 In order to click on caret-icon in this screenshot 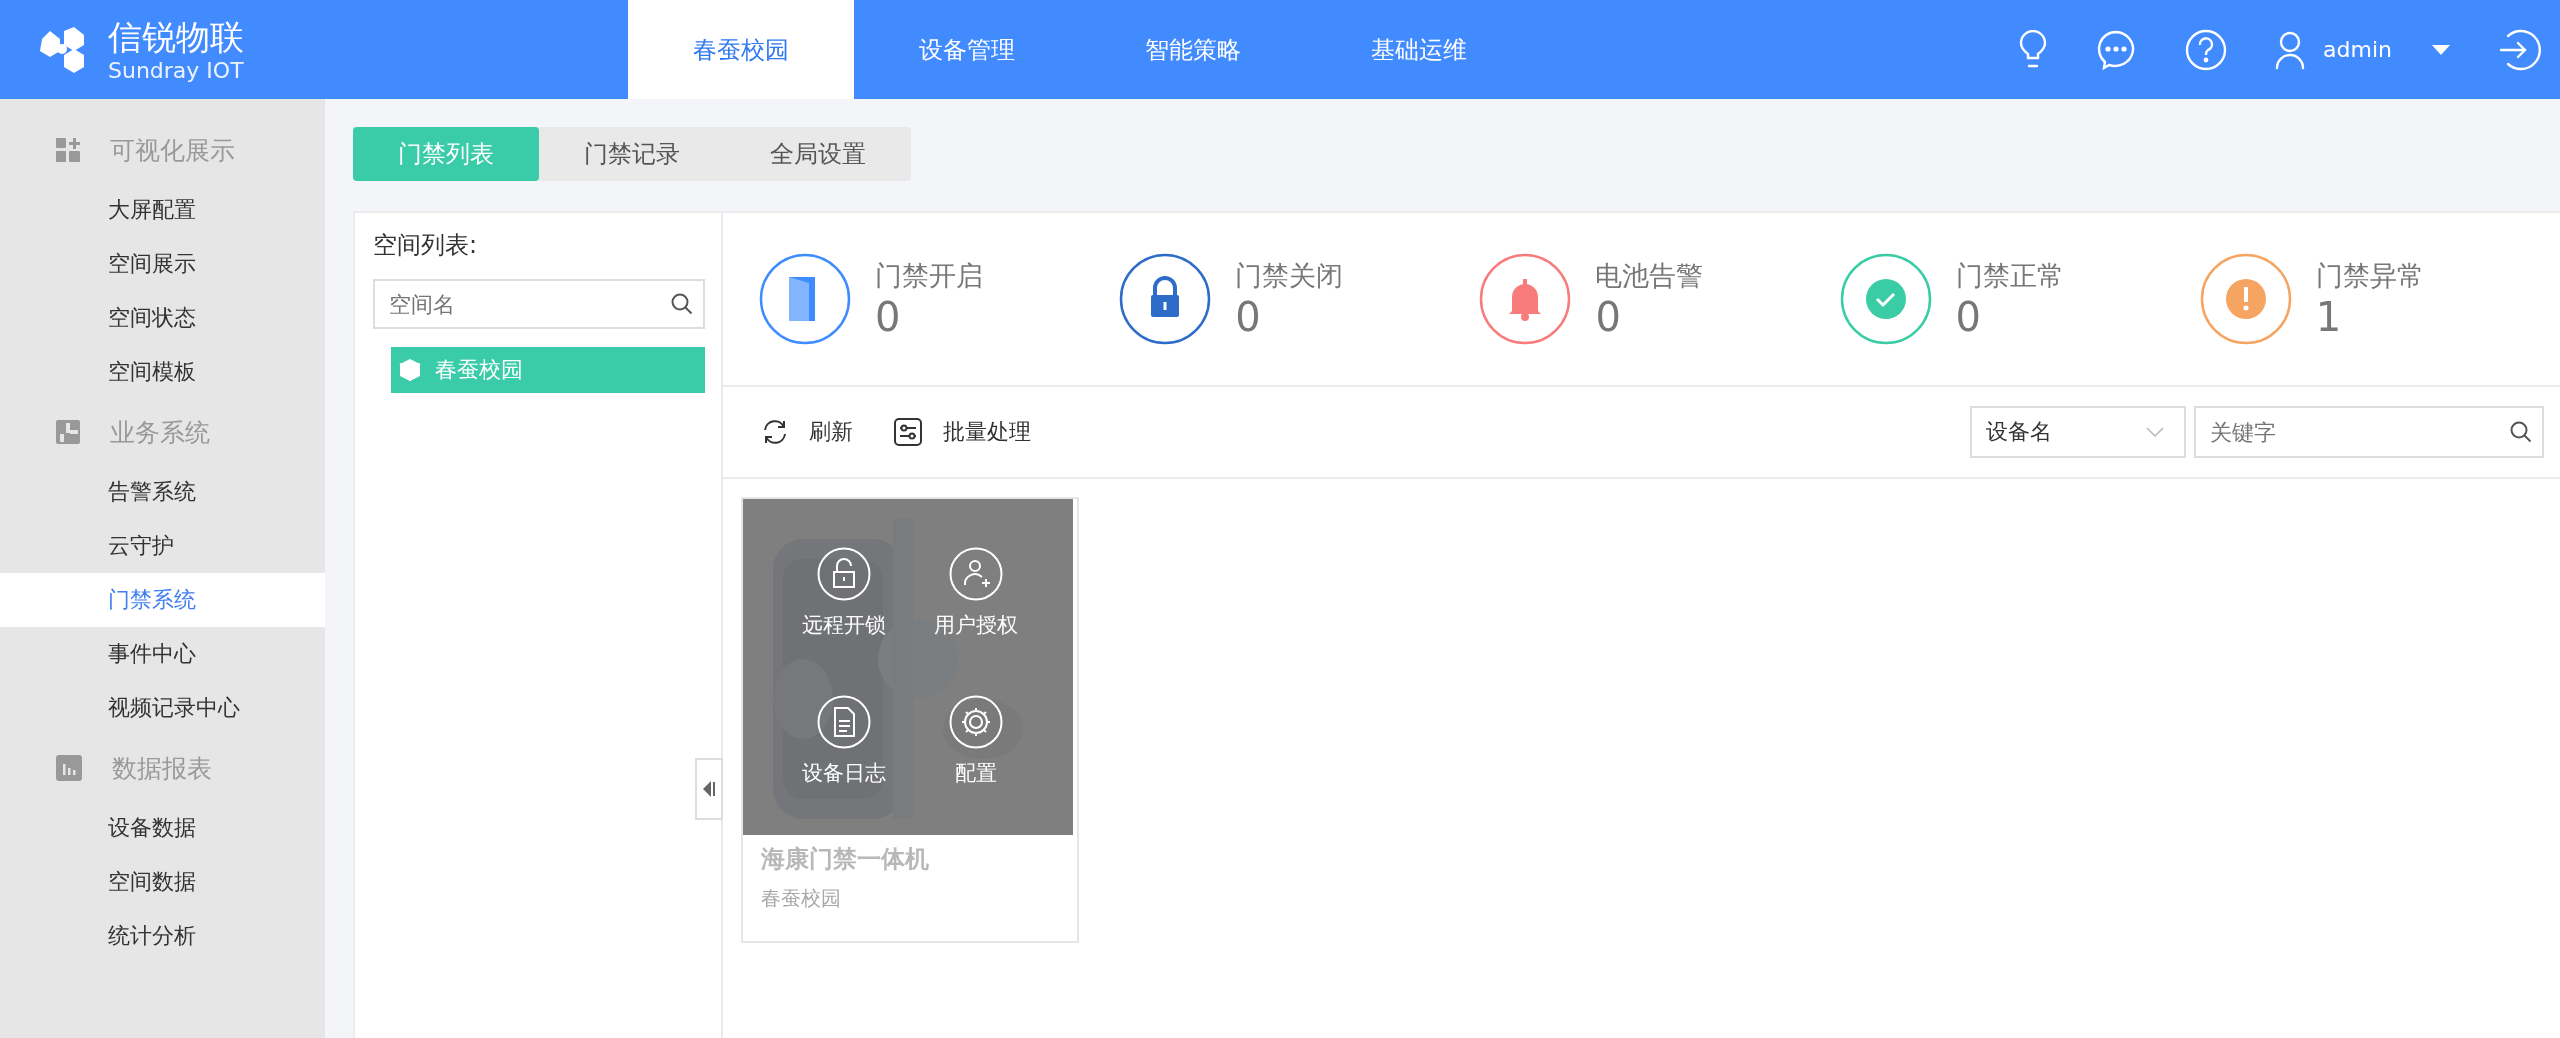, I will do `click(2441, 49)`.